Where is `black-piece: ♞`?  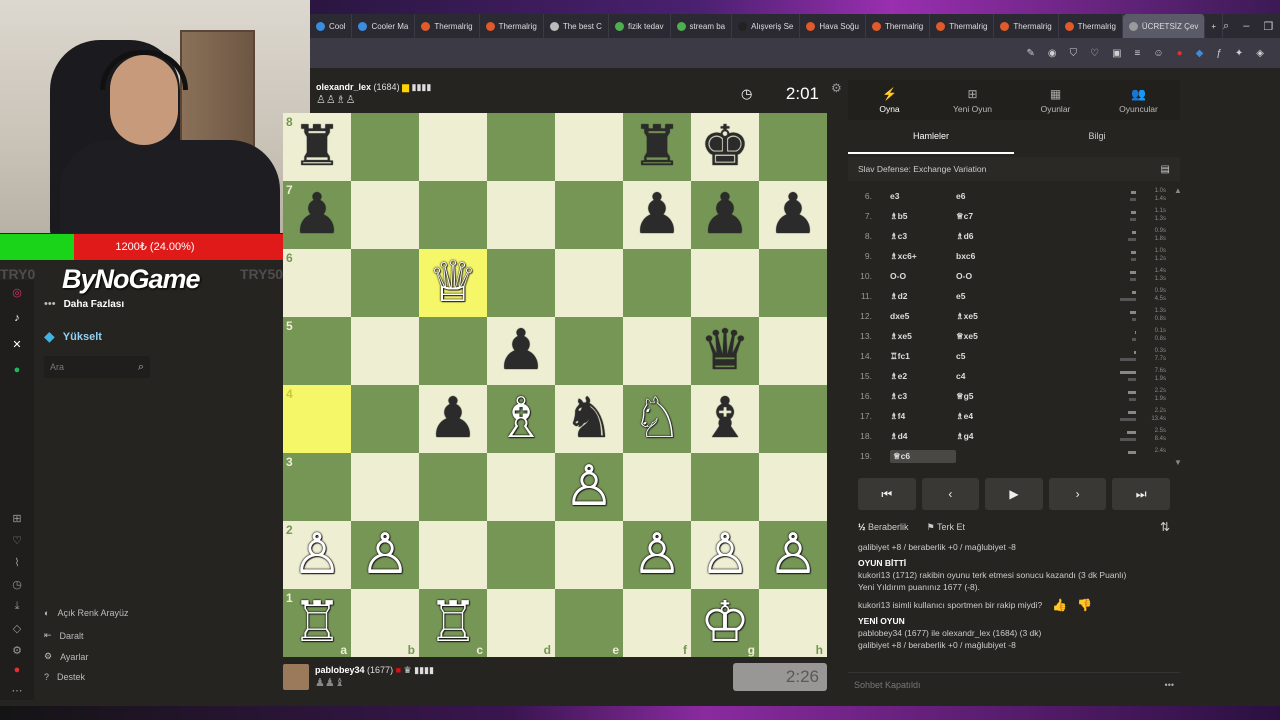 black-piece: ♞ is located at coordinates (589, 419).